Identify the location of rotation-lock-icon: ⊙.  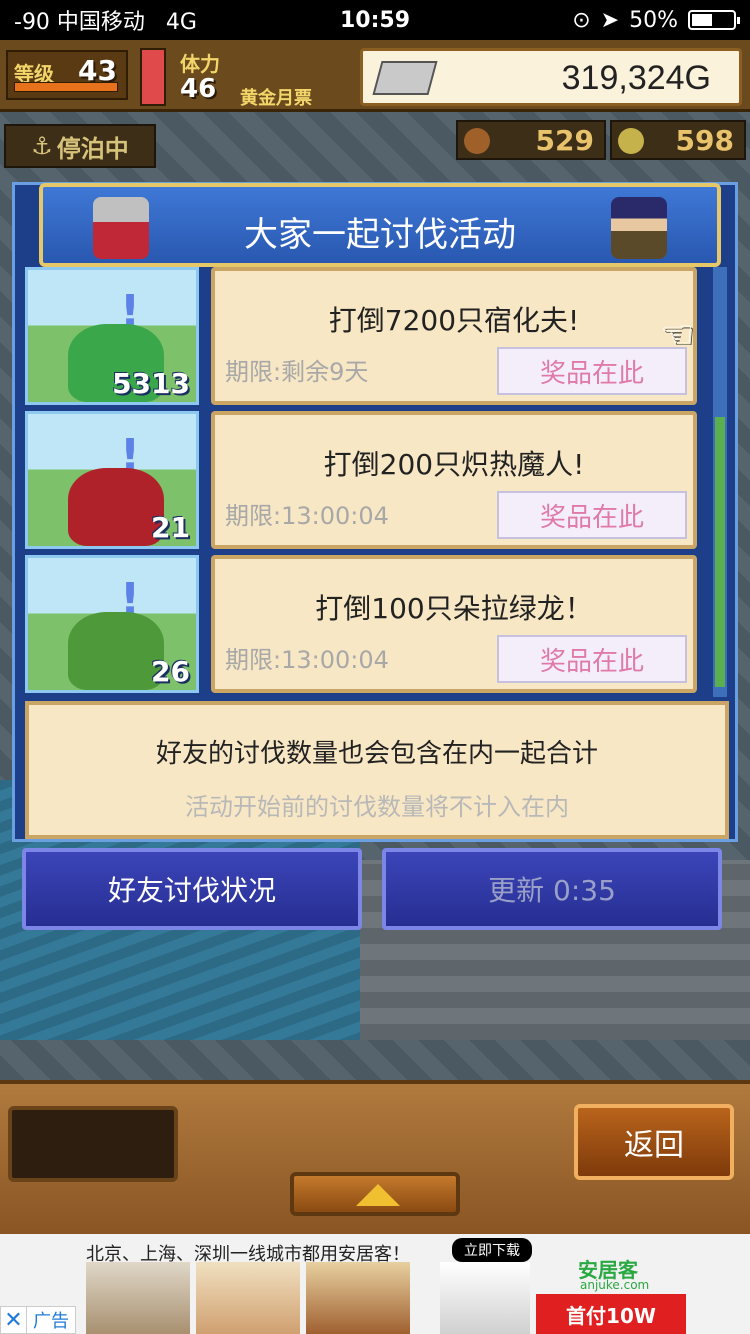
(581, 20).